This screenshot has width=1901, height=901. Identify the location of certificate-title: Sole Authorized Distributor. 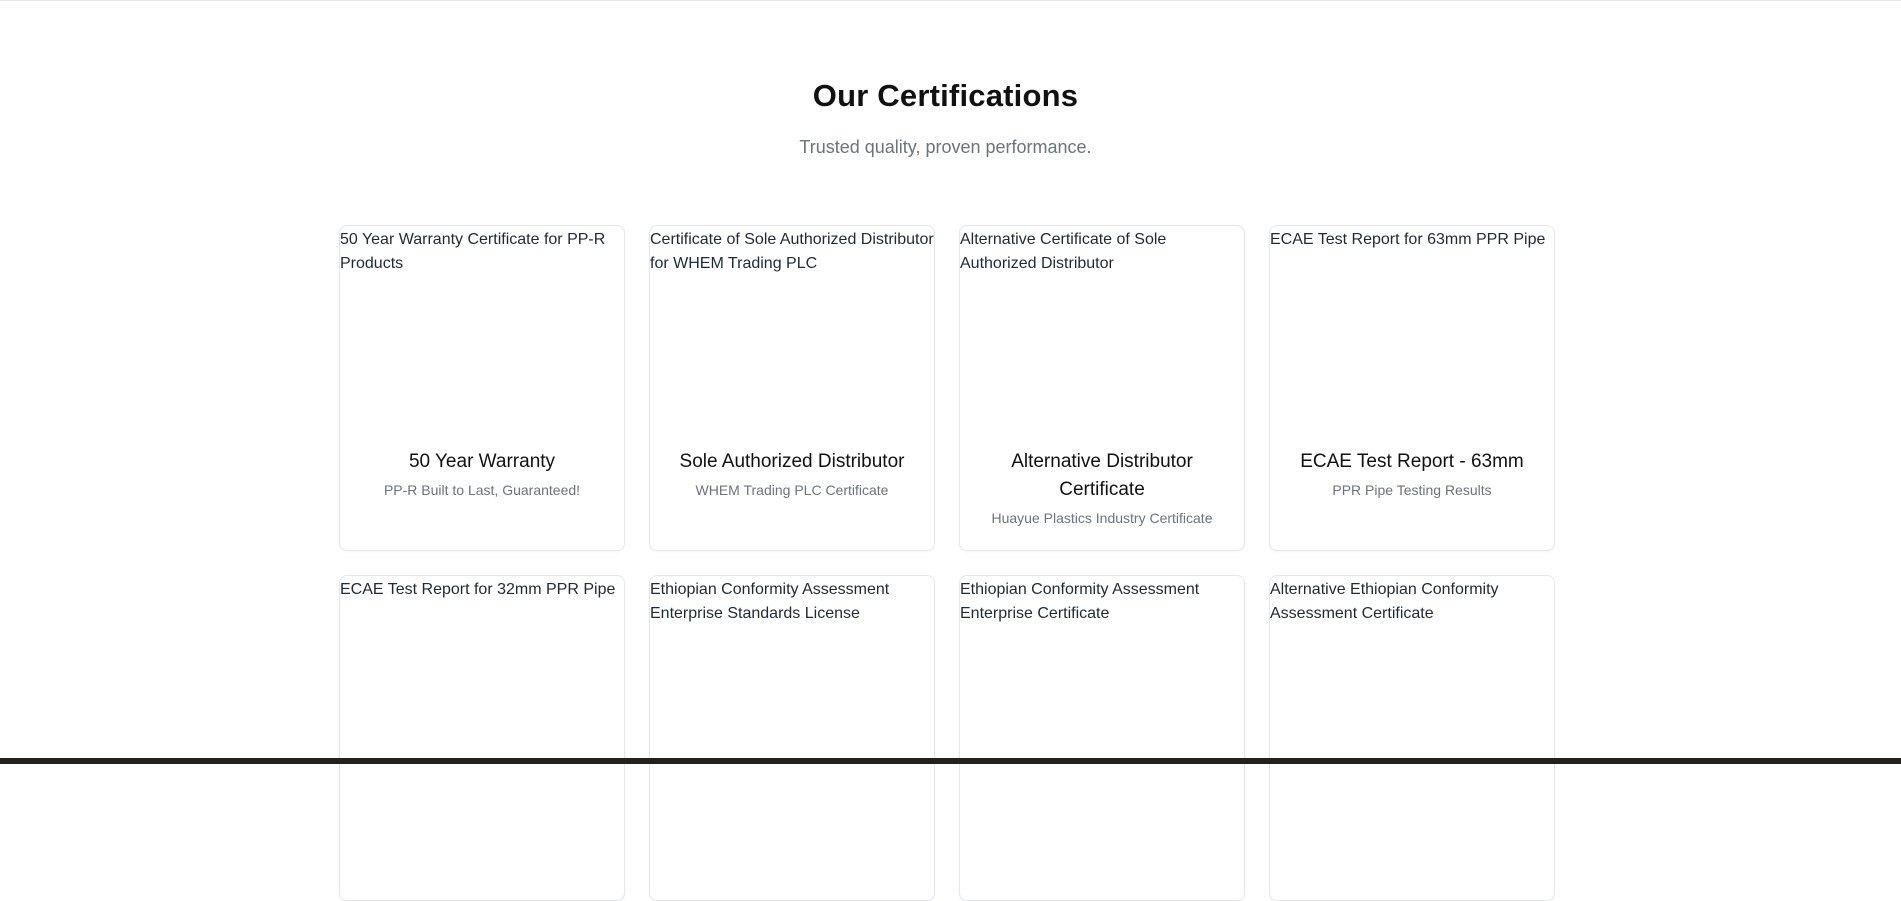
(792, 461).